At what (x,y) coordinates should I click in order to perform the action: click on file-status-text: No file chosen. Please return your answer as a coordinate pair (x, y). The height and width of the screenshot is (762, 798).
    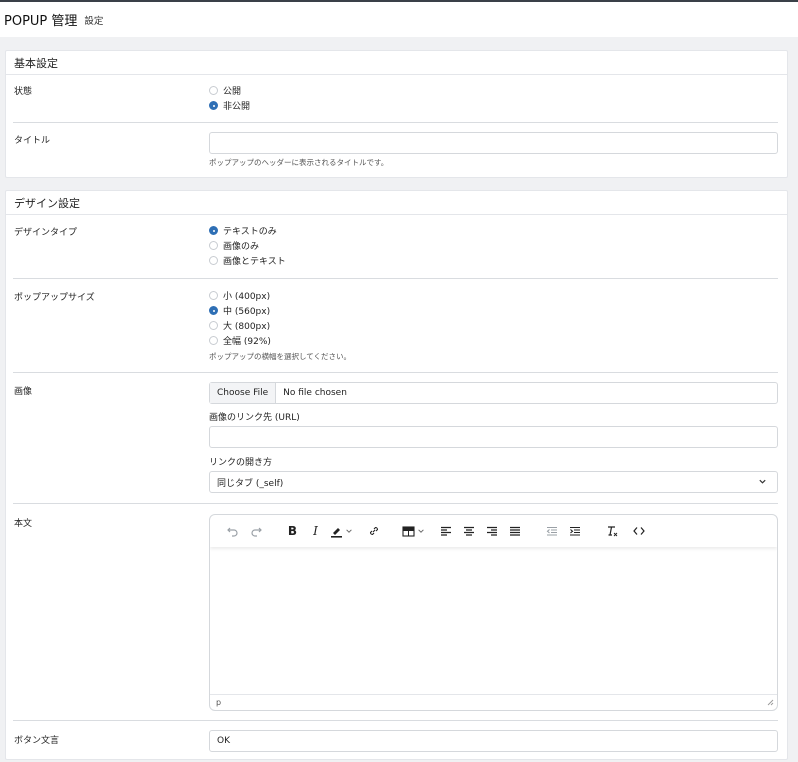
    Looking at the image, I should click on (315, 393).